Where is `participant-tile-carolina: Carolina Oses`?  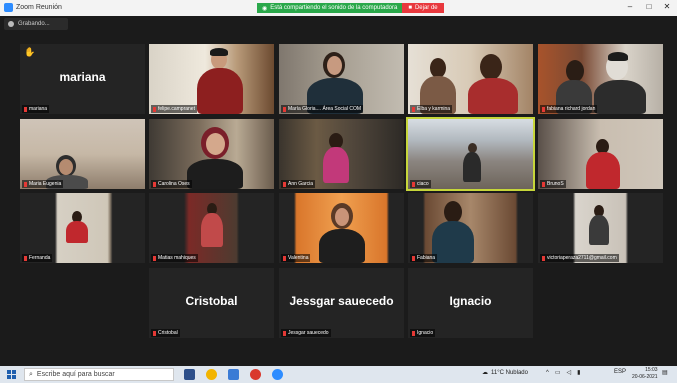
participant-tile-carolina: Carolina Oses is located at coordinates (211, 154).